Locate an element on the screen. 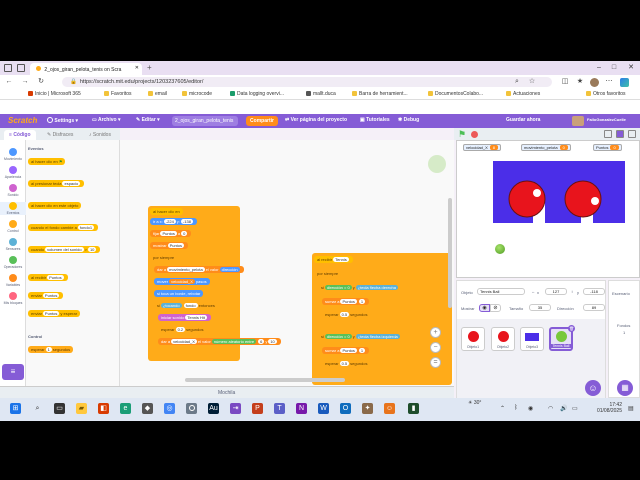 The image size is (640, 480). category-events: Eventos is located at coordinates (13, 208).